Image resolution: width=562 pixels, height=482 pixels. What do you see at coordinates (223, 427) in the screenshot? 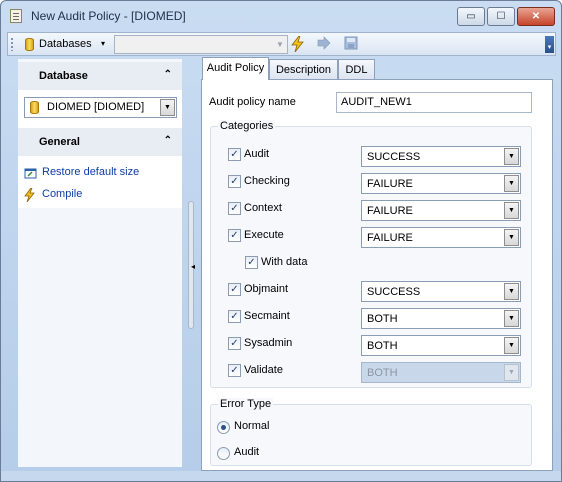
I see `error-type-normal-radio` at bounding box center [223, 427].